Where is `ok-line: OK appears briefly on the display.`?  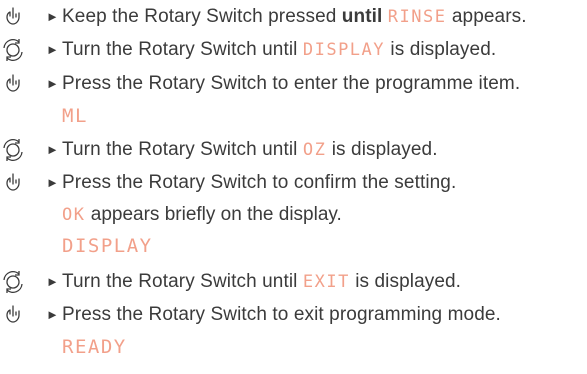
ok-line: OK appears briefly on the display. is located at coordinates (293, 215).